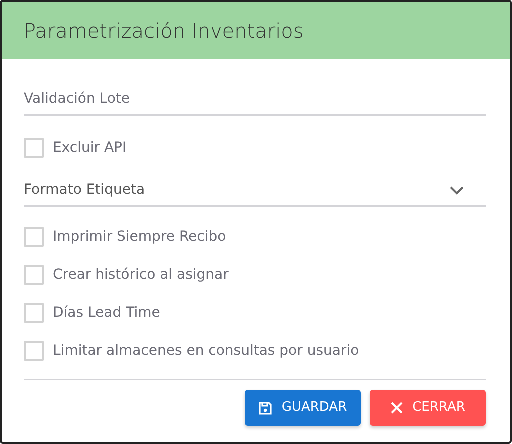 Image resolution: width=512 pixels, height=444 pixels. What do you see at coordinates (303, 408) in the screenshot?
I see `save-button: GUARDAR` at bounding box center [303, 408].